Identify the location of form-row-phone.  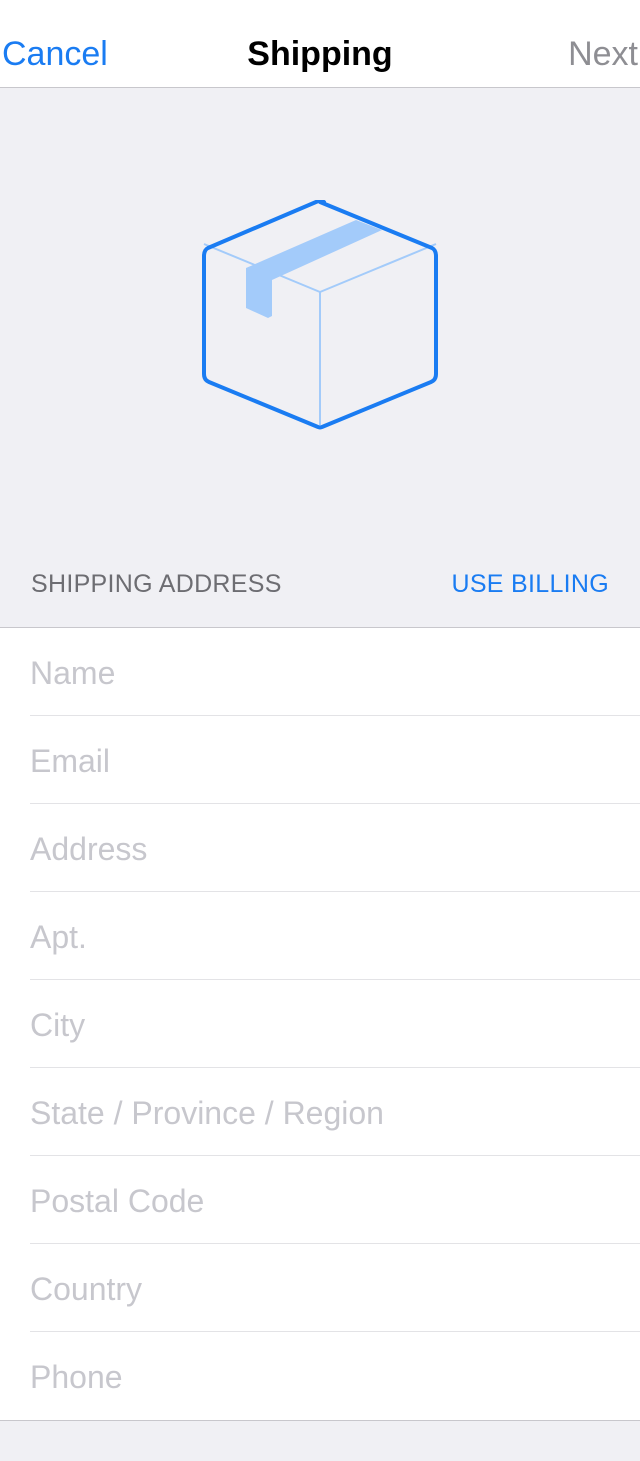
(335, 1376).